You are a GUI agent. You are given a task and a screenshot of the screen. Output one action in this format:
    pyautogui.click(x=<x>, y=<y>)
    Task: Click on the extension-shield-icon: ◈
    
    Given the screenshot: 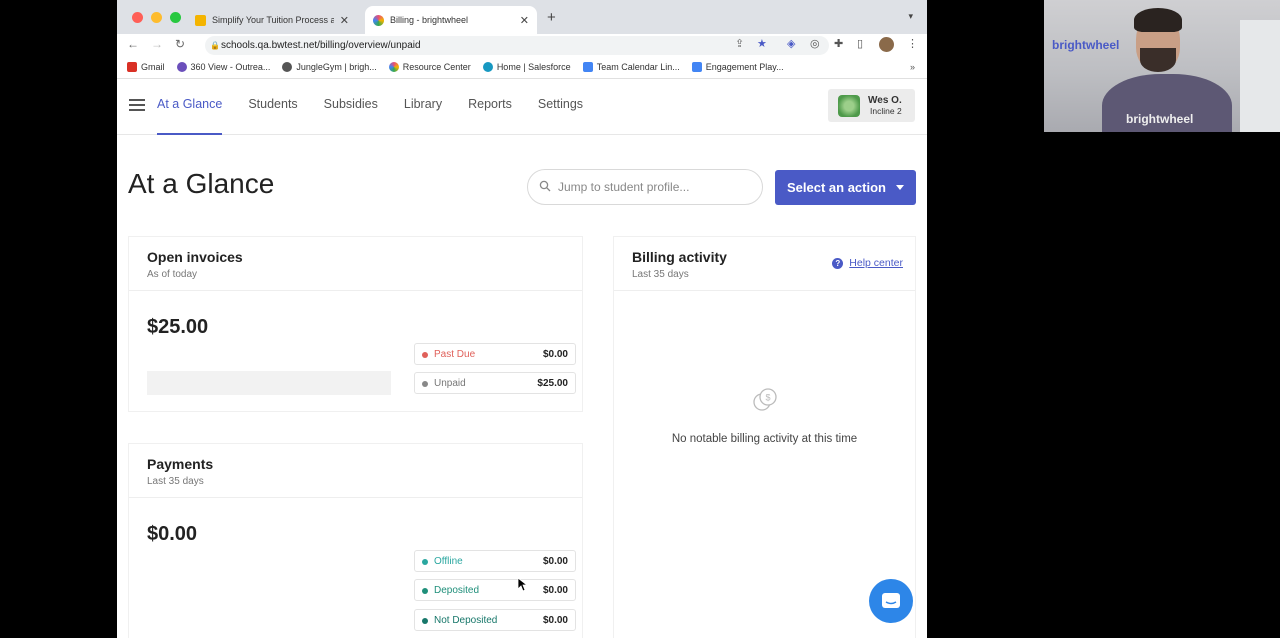 What is the action you would take?
    pyautogui.click(x=791, y=43)
    